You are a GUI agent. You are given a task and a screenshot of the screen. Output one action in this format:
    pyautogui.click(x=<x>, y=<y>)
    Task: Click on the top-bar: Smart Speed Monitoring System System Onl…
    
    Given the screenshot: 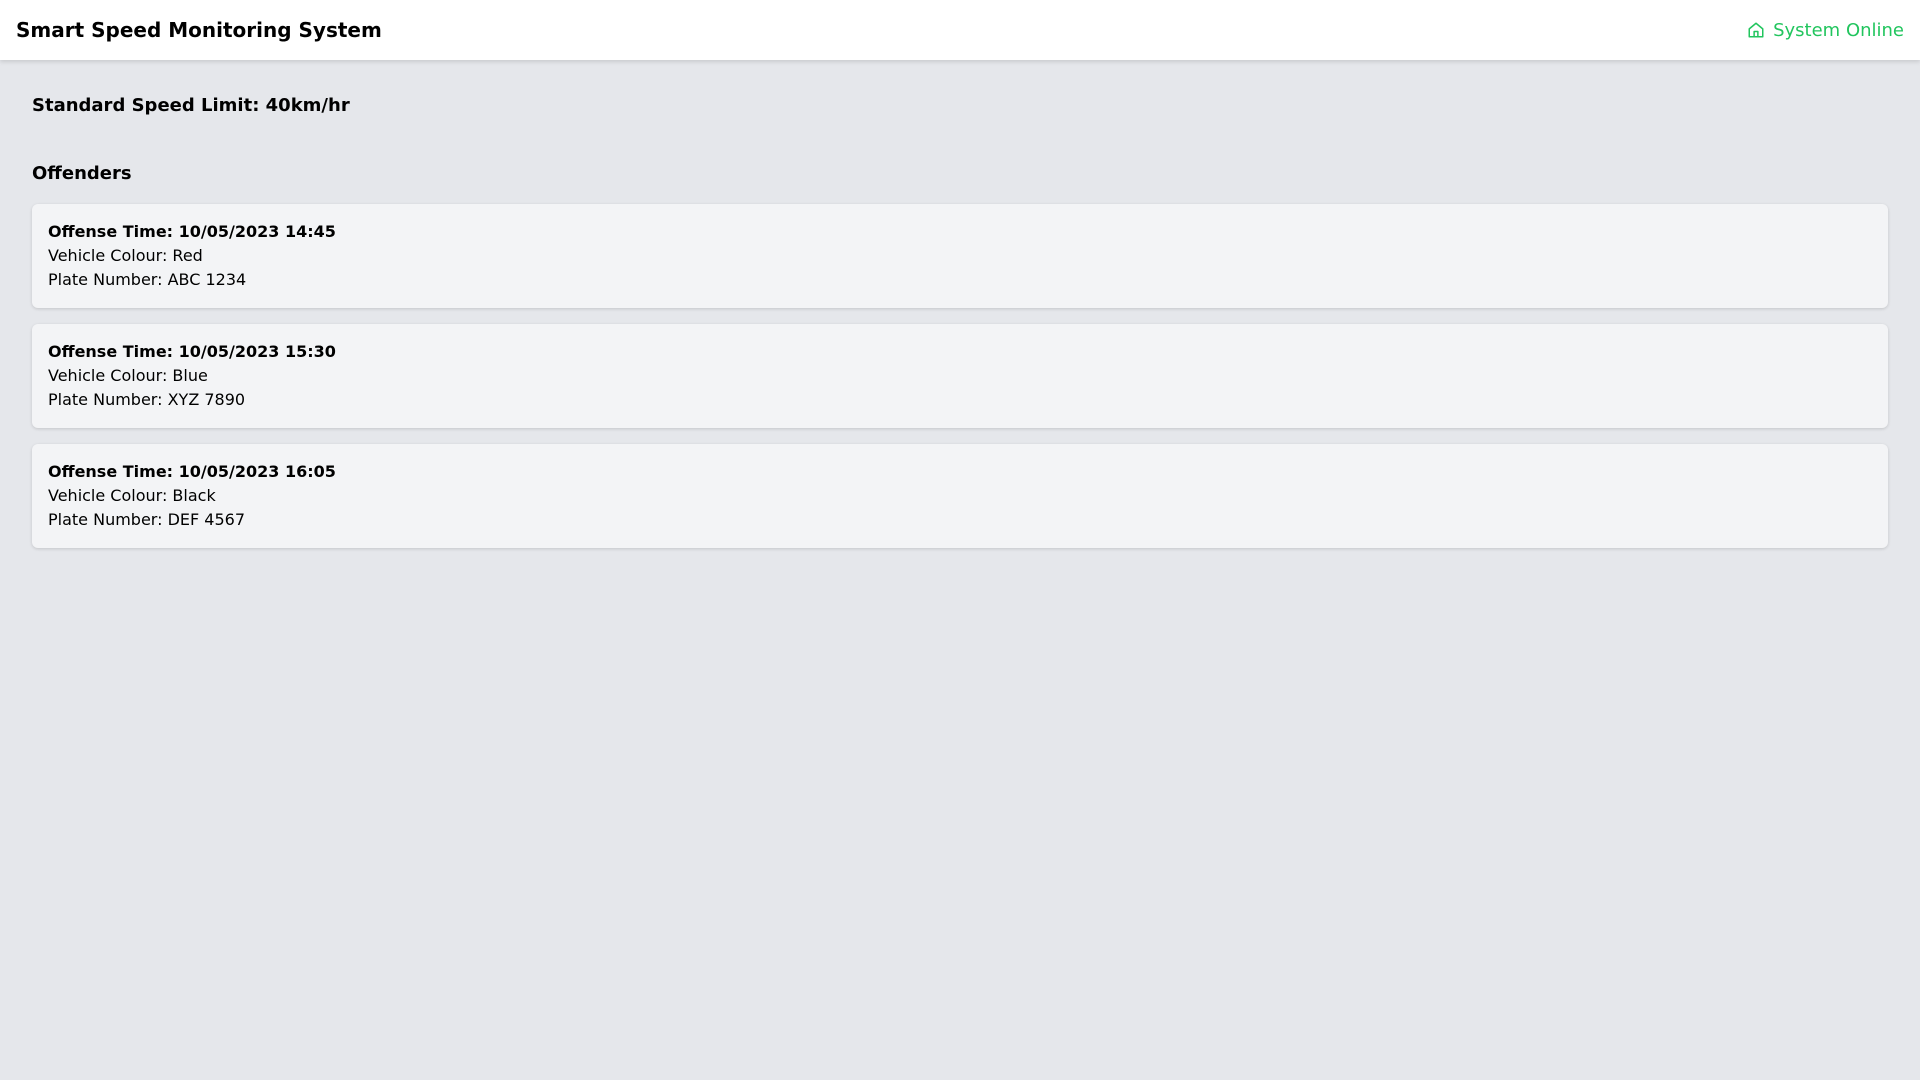 What is the action you would take?
    pyautogui.click(x=960, y=30)
    